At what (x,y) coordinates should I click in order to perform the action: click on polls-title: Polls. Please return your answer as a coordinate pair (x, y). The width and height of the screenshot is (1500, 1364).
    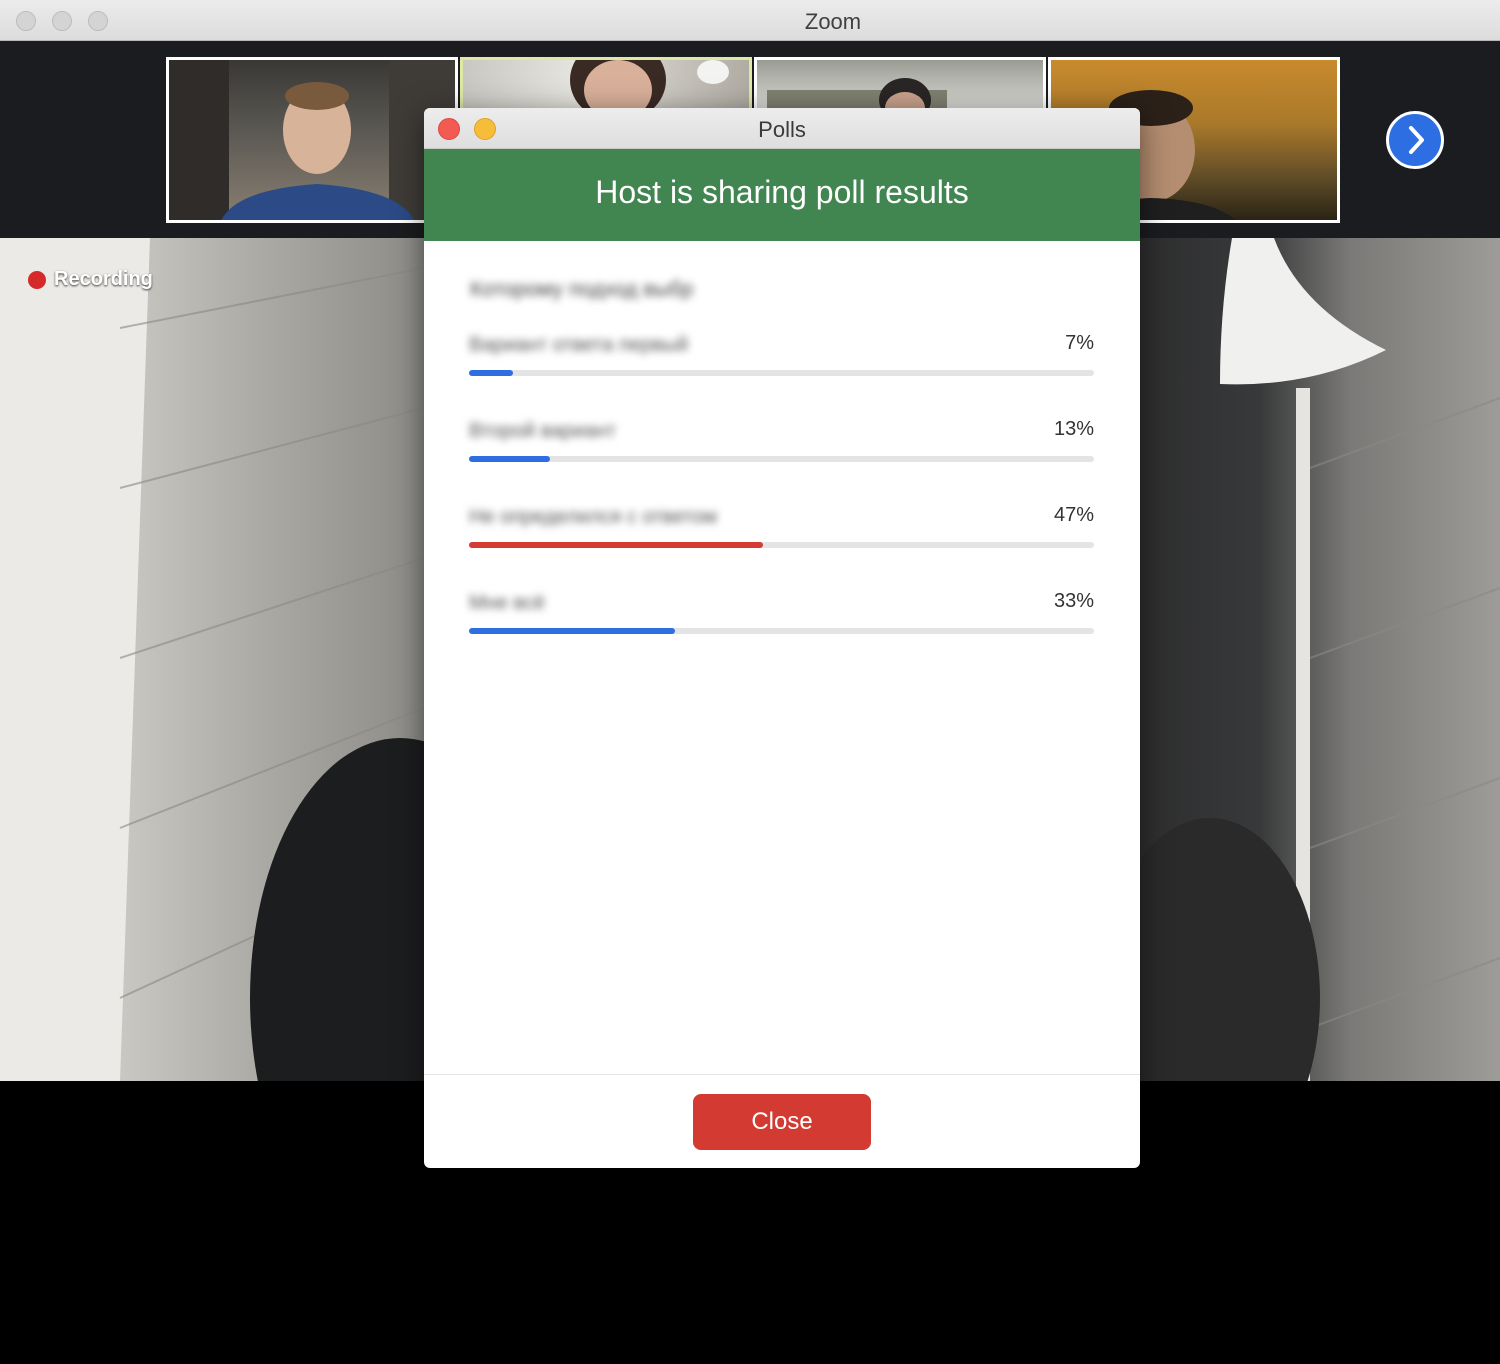
    Looking at the image, I should click on (782, 129).